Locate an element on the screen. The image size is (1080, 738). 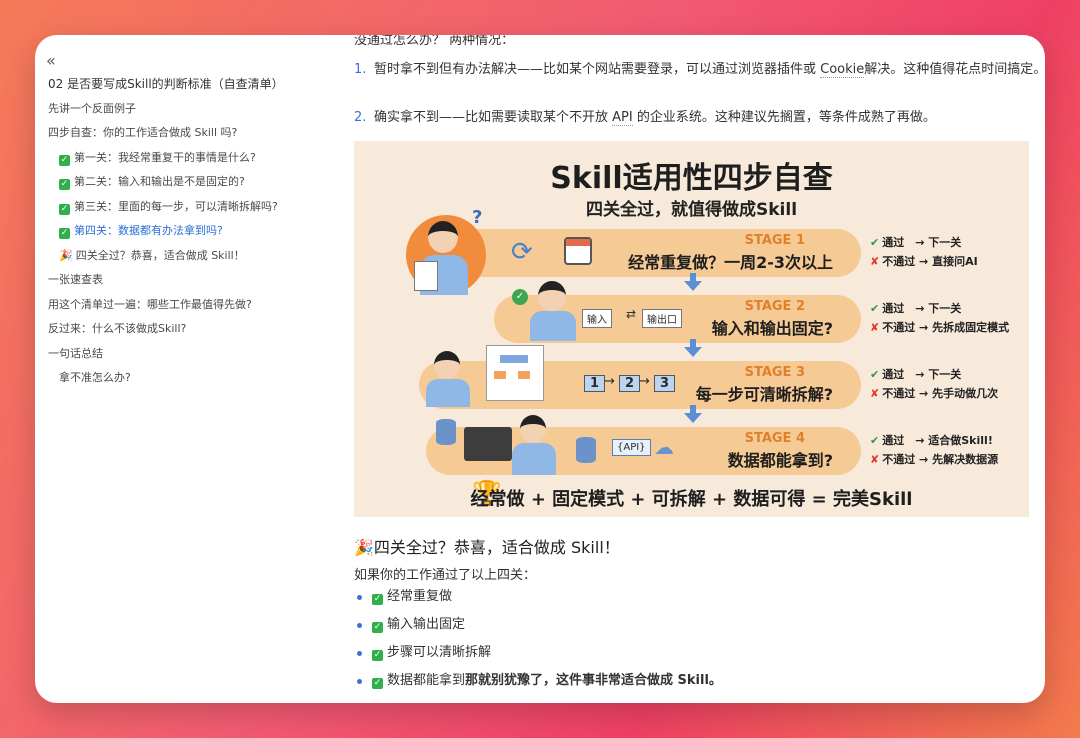
collapse-sidebar-icon: « is located at coordinates (51, 60).